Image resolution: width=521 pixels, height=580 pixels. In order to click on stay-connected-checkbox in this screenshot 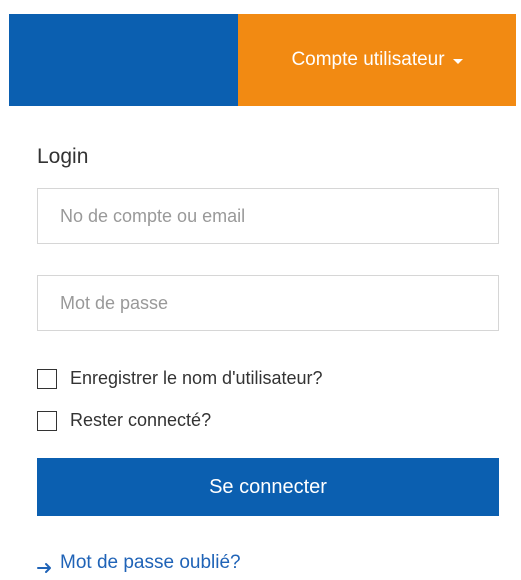, I will do `click(47, 420)`.